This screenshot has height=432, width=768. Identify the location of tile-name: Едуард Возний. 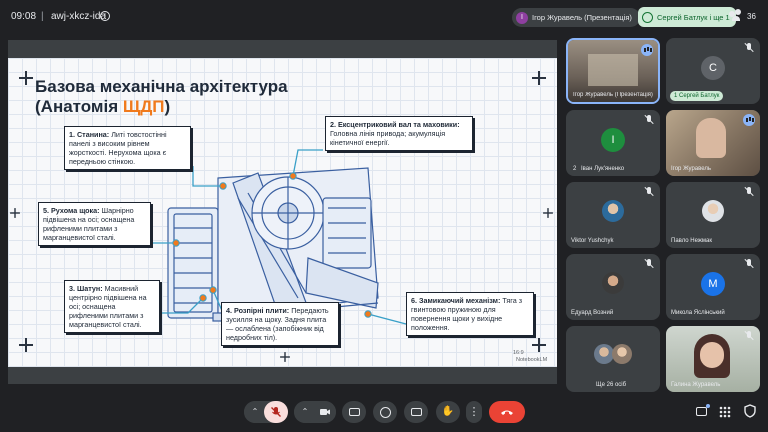
(592, 313).